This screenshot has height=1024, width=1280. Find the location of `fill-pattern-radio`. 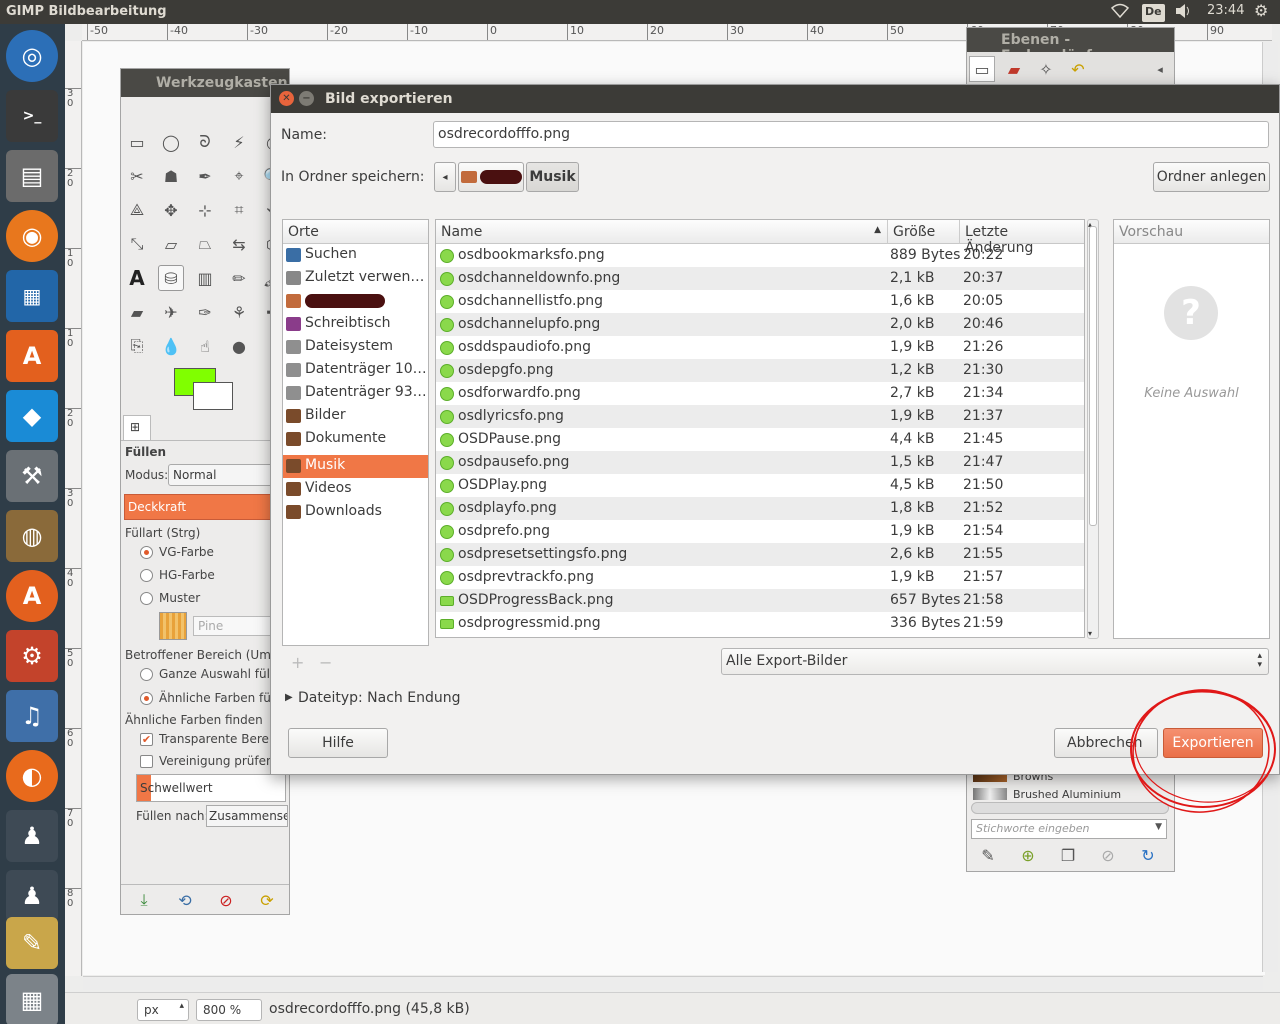

fill-pattern-radio is located at coordinates (146, 598).